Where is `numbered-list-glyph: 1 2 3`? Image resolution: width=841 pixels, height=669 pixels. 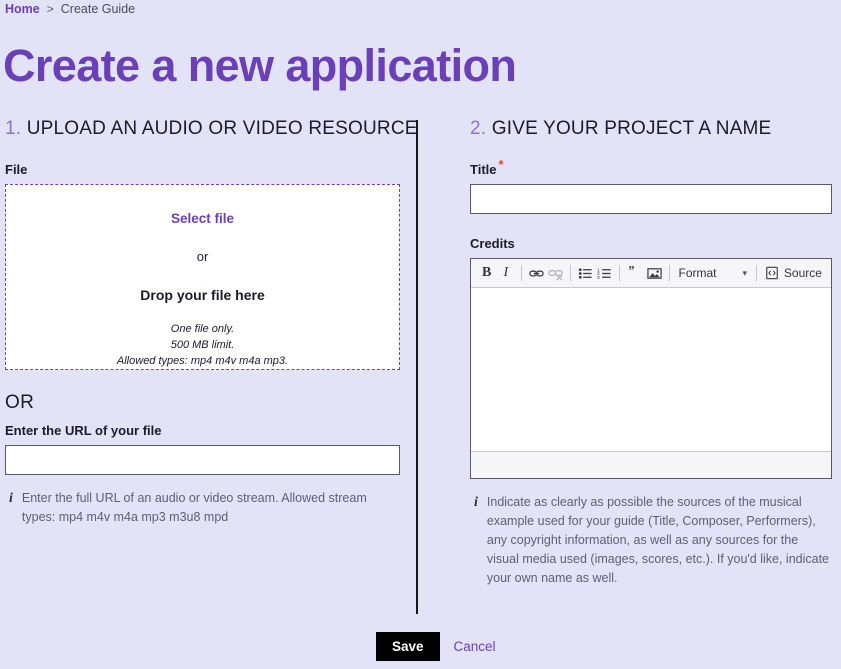 numbered-list-glyph: 1 2 3 is located at coordinates (604, 274).